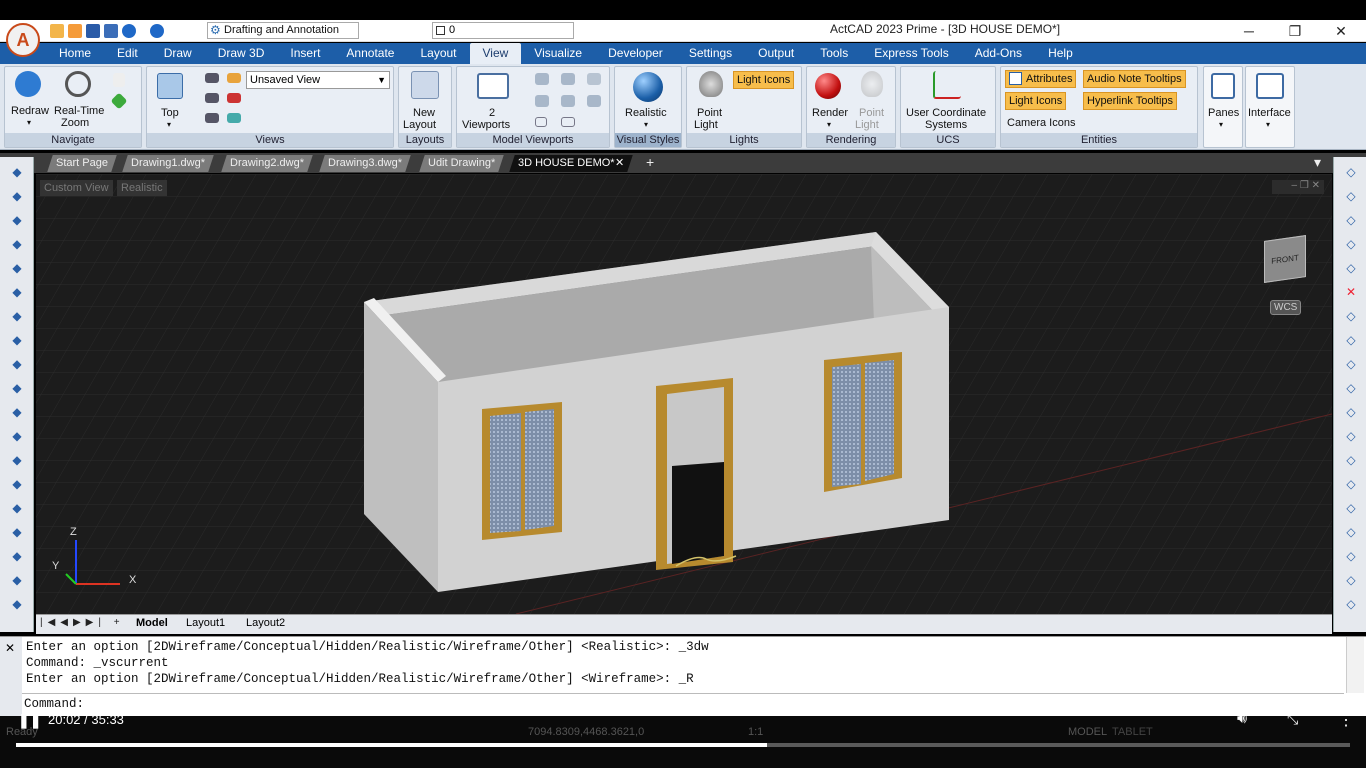 The height and width of the screenshot is (768, 1366). Describe the element at coordinates (28, 84) in the screenshot. I see `redraw-icon` at that location.